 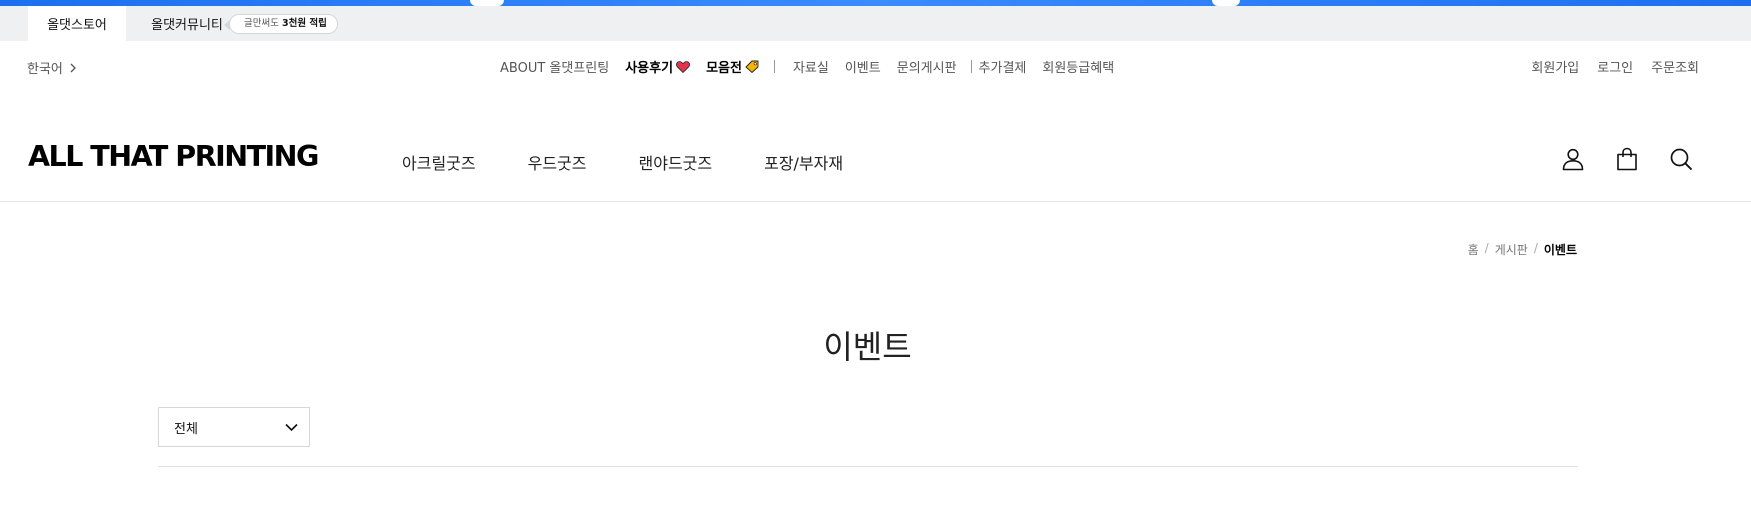 I want to click on nav-collection: 모음전, so click(x=732, y=66).